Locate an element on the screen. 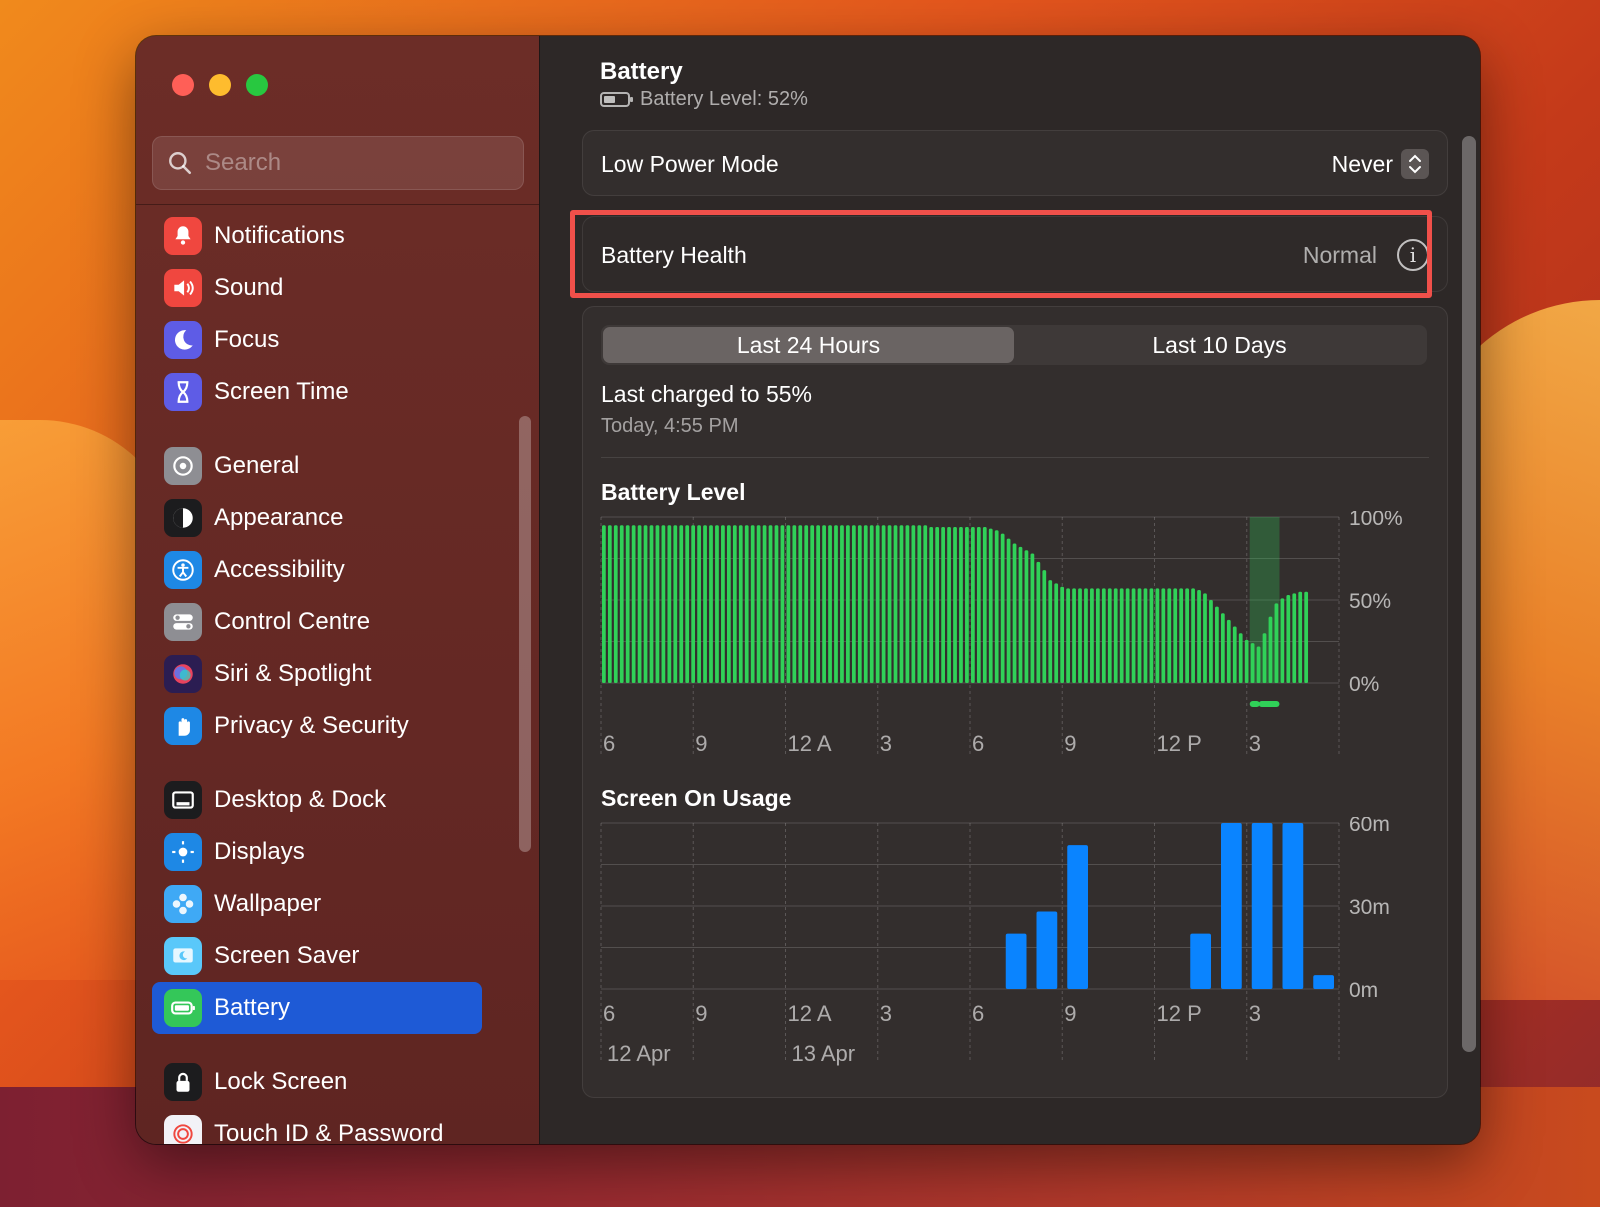  x-tick-label: 12 P is located at coordinates (1179, 1013).